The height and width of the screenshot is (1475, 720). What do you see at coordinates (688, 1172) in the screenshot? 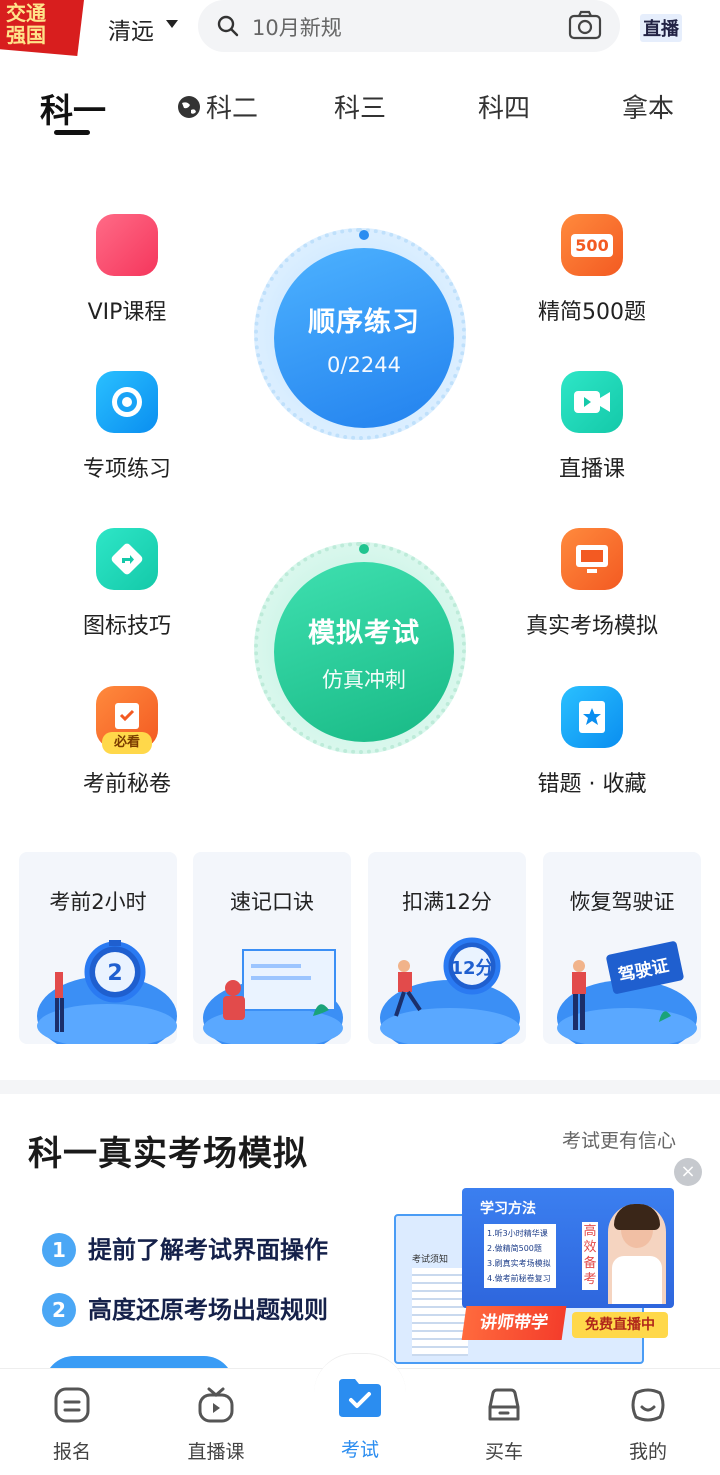
I see `close-icon: ×` at bounding box center [688, 1172].